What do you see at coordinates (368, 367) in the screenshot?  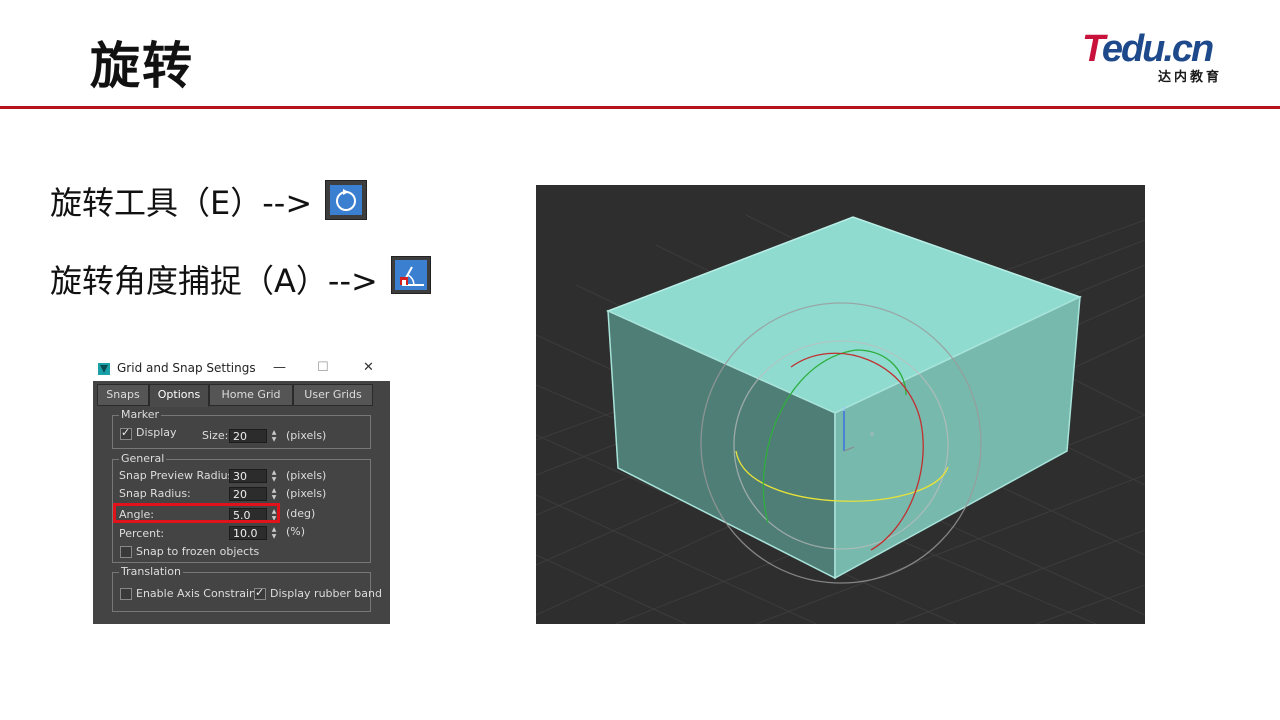 I see `close-button: ✕` at bounding box center [368, 367].